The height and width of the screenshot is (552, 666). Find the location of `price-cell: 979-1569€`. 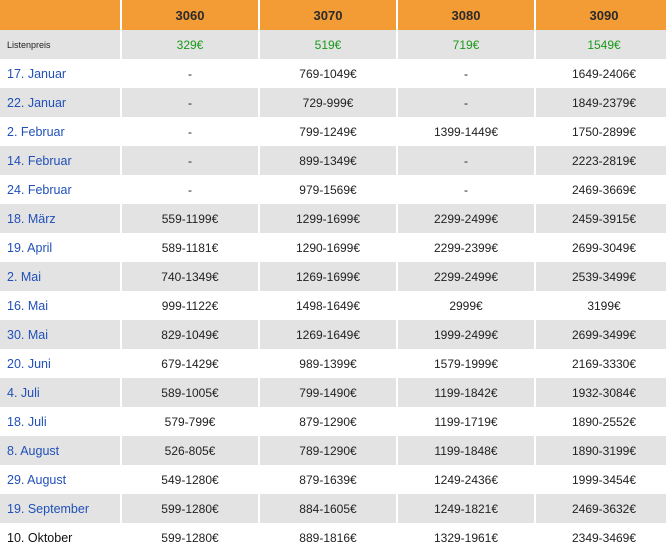

price-cell: 979-1569€ is located at coordinates (328, 189).